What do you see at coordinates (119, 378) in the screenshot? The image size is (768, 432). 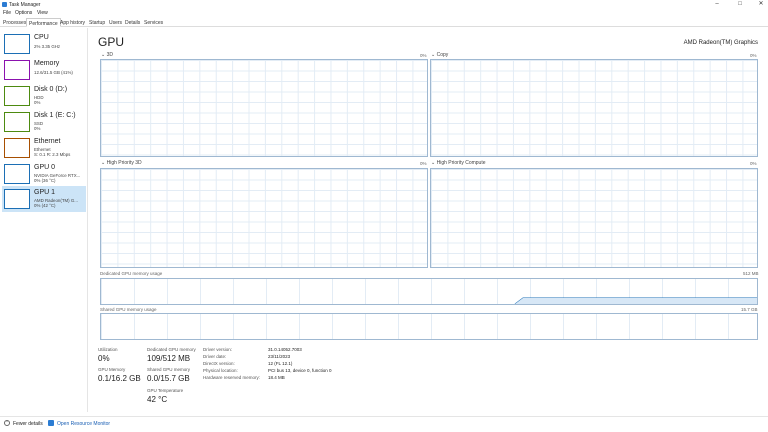 I see `gpu-memory-value: 0.1/16.2 GB` at bounding box center [119, 378].